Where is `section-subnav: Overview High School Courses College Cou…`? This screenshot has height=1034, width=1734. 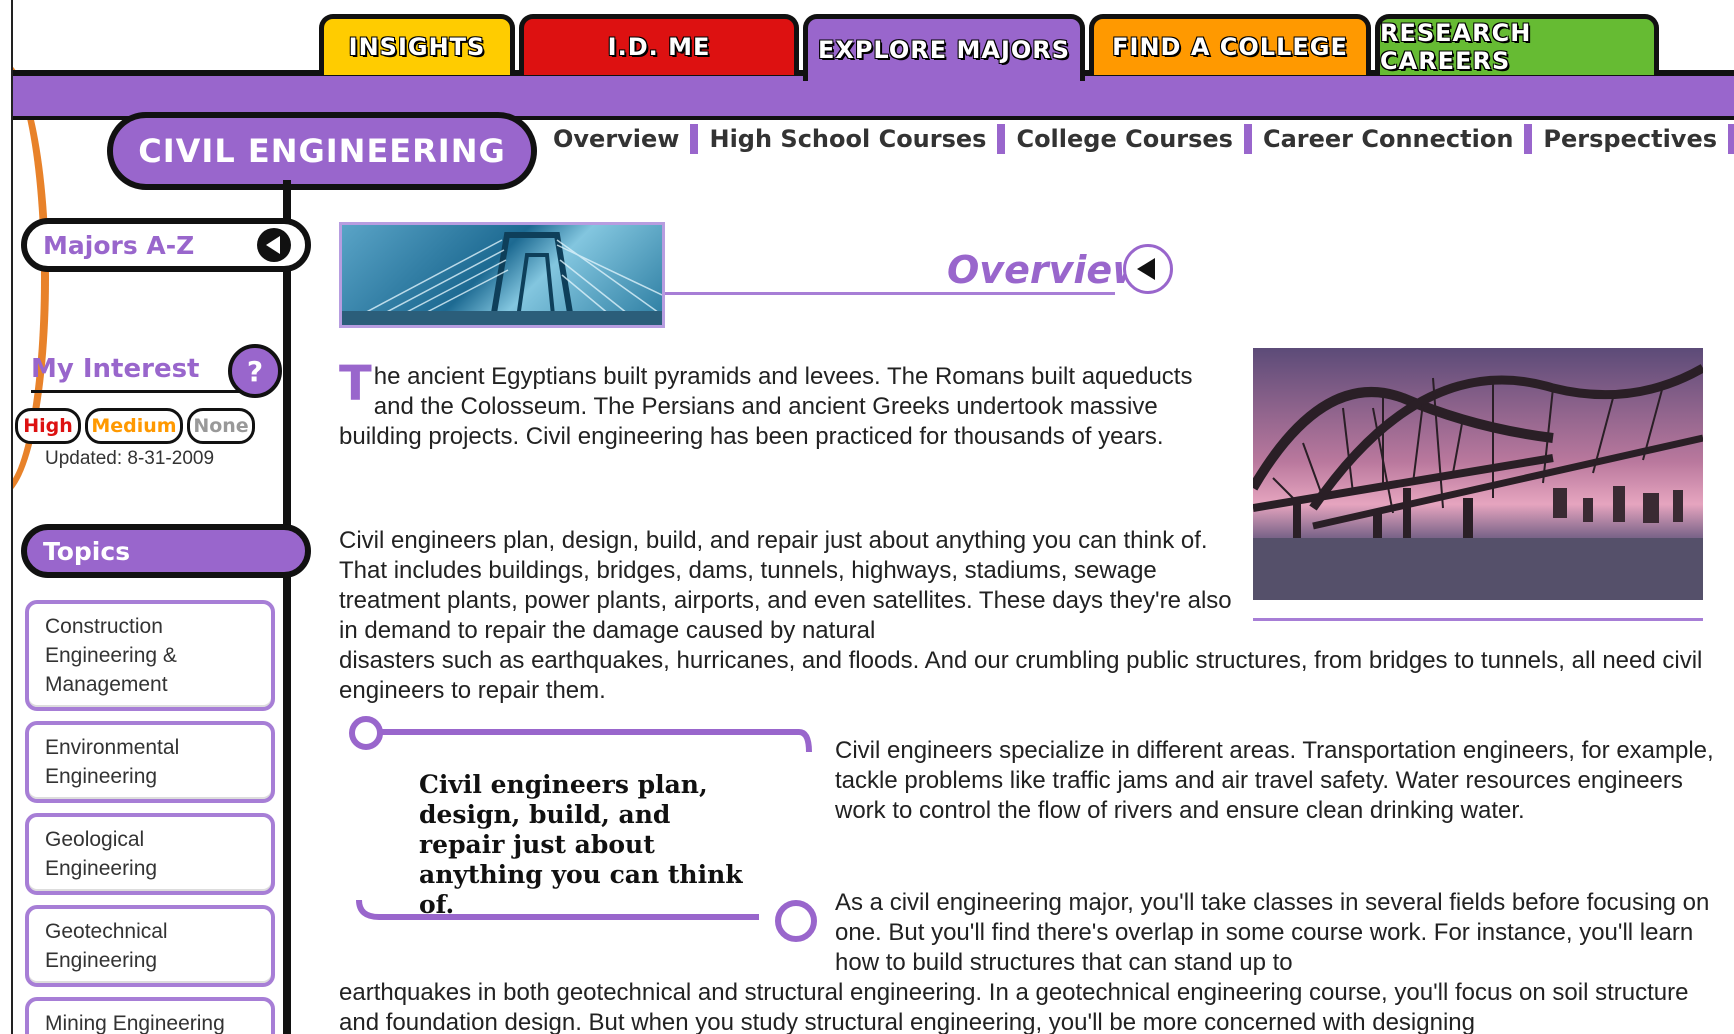
section-subnav: Overview High School Courses College Cou… is located at coordinates (1143, 139).